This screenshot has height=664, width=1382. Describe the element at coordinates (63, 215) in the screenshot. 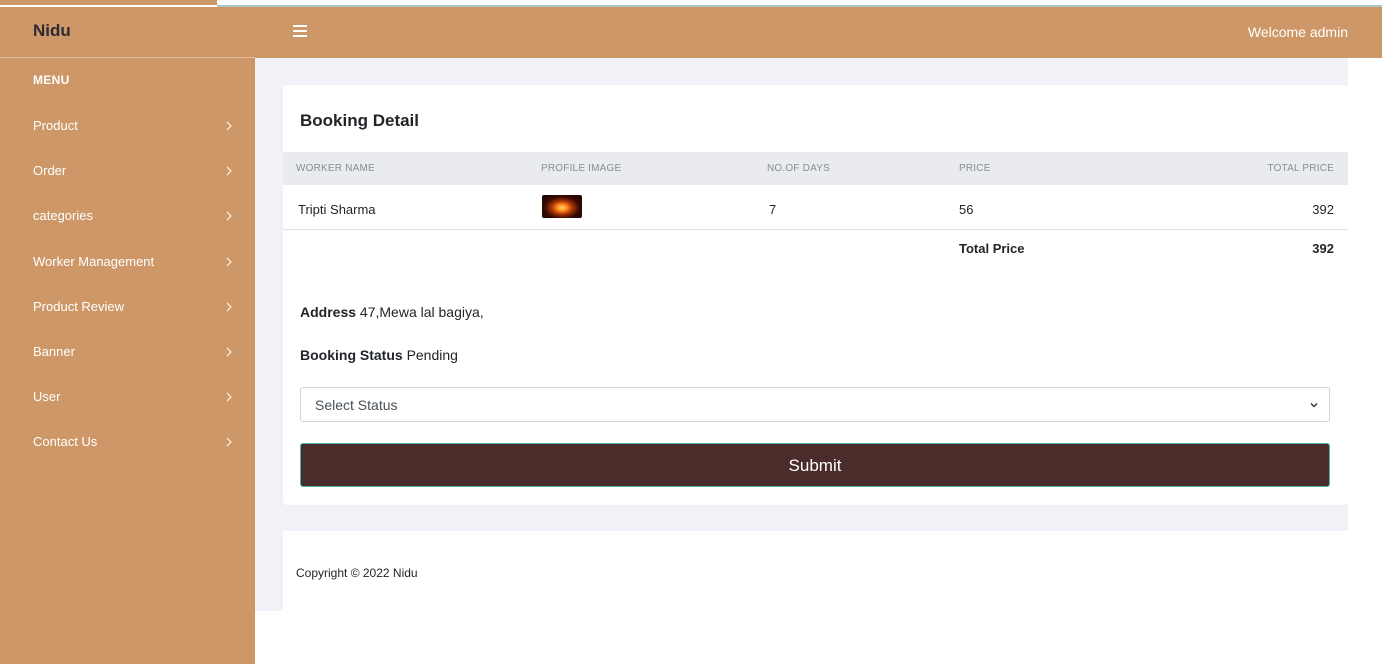

I see `sidebar-item-label: categories` at that location.